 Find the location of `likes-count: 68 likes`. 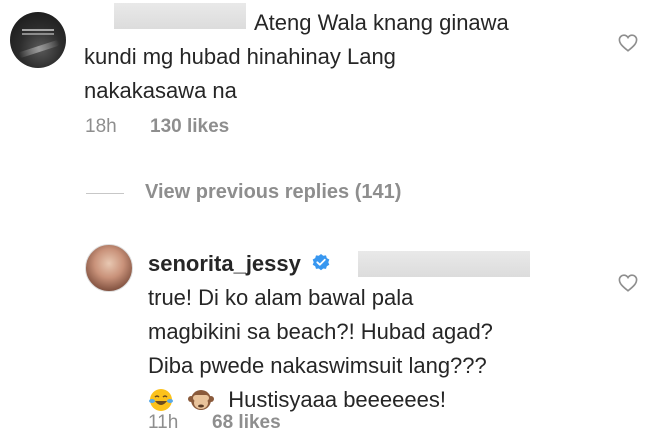

likes-count: 68 likes is located at coordinates (246, 423).